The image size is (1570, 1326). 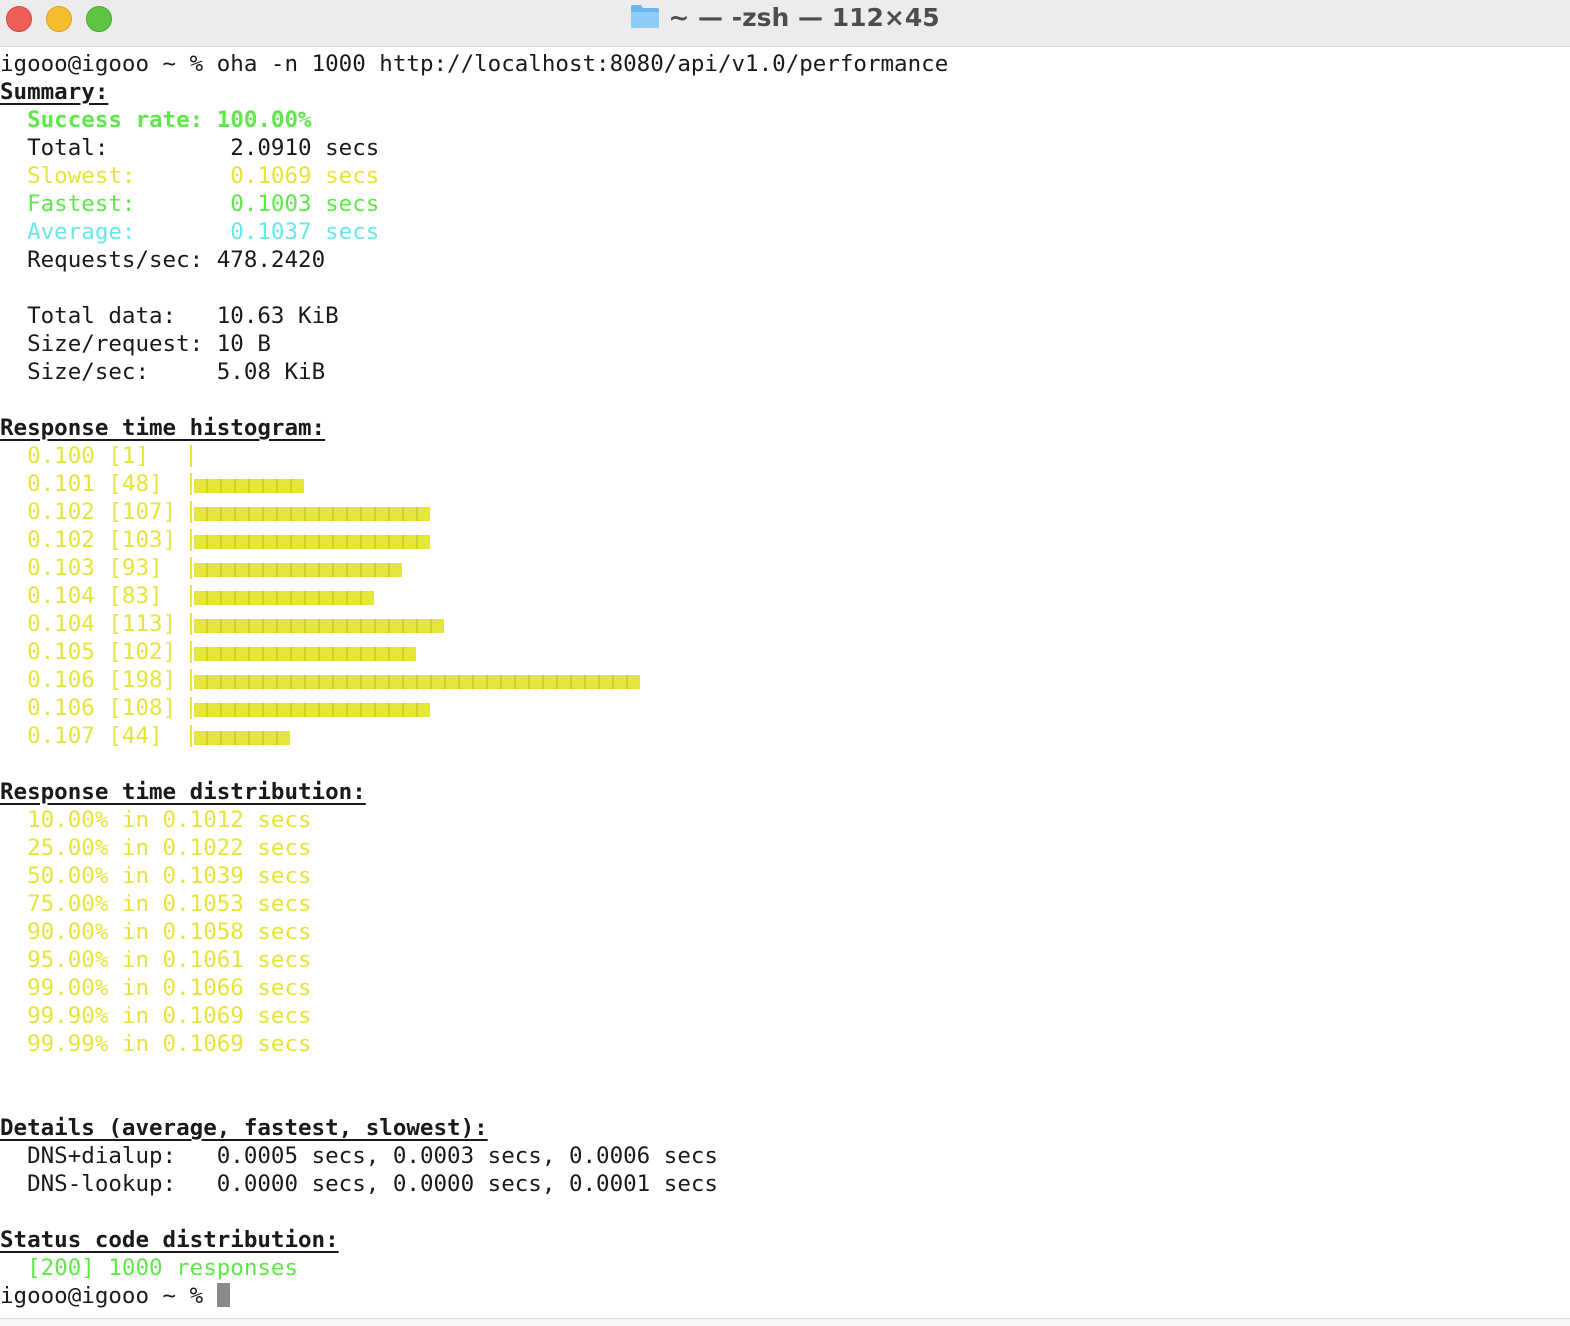 I want to click on title-bar: ~ — -zsh — 112×45, so click(x=785, y=23).